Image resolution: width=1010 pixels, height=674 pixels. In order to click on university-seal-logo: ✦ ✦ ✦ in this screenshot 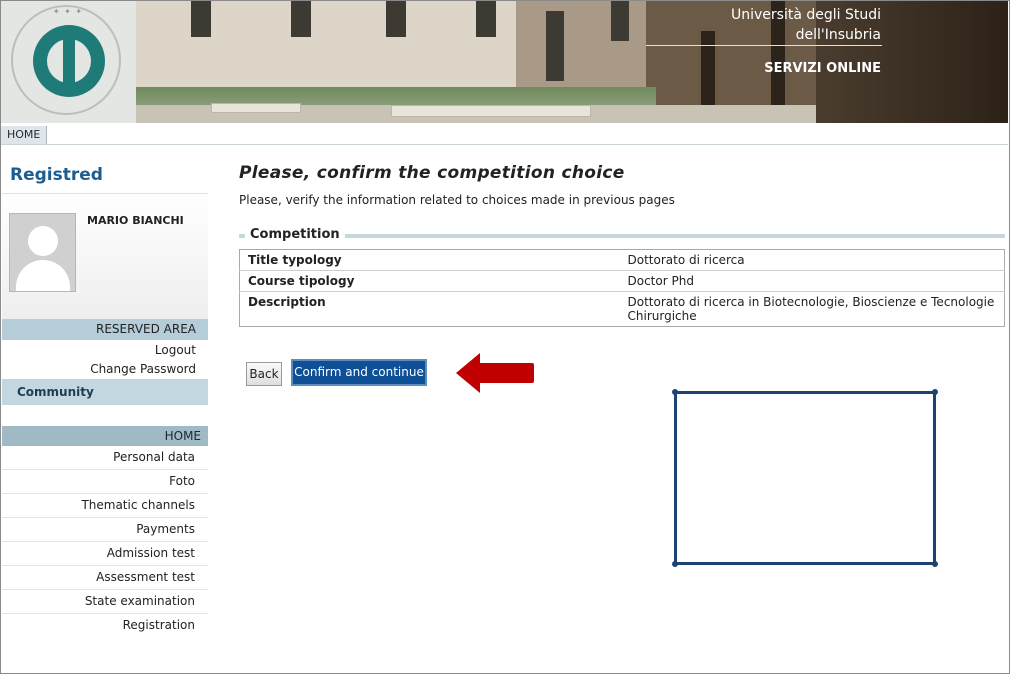, I will do `click(68, 62)`.